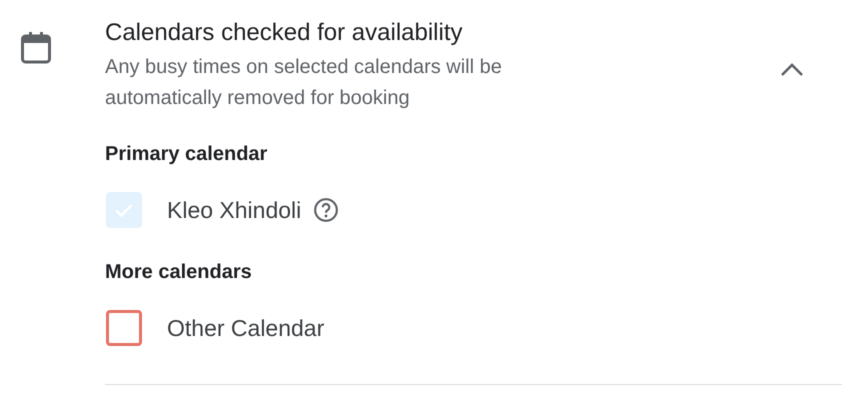 The height and width of the screenshot is (404, 842). I want to click on chevron-icon, so click(792, 70).